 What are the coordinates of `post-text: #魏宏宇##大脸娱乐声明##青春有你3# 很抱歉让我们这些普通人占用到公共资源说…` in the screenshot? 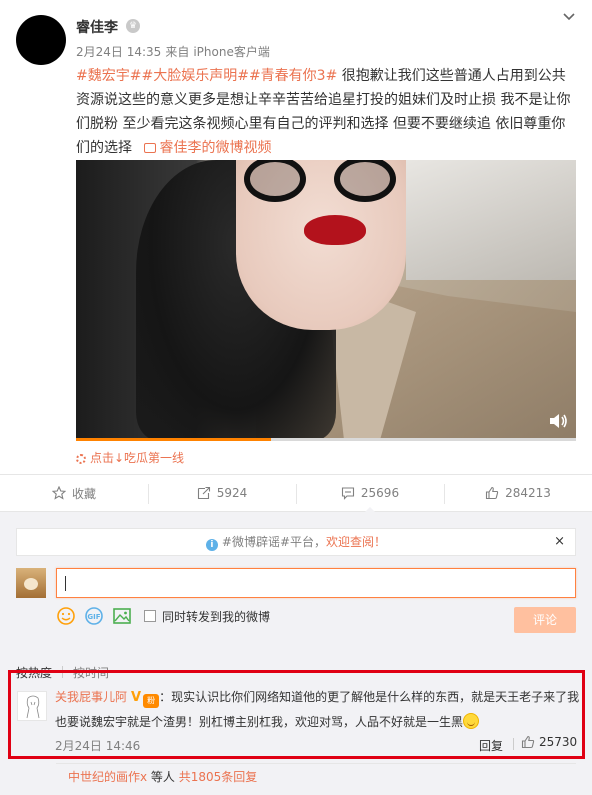 It's located at (326, 112).